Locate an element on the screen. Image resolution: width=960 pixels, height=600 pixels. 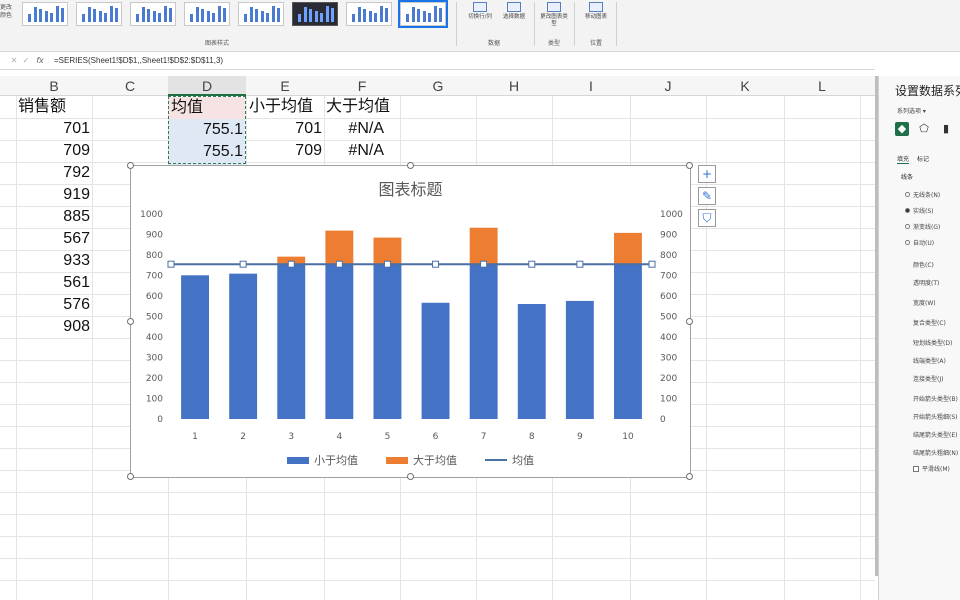
smoothed-line-checkbox: 平滑线(M) is located at coordinates (931, 468).